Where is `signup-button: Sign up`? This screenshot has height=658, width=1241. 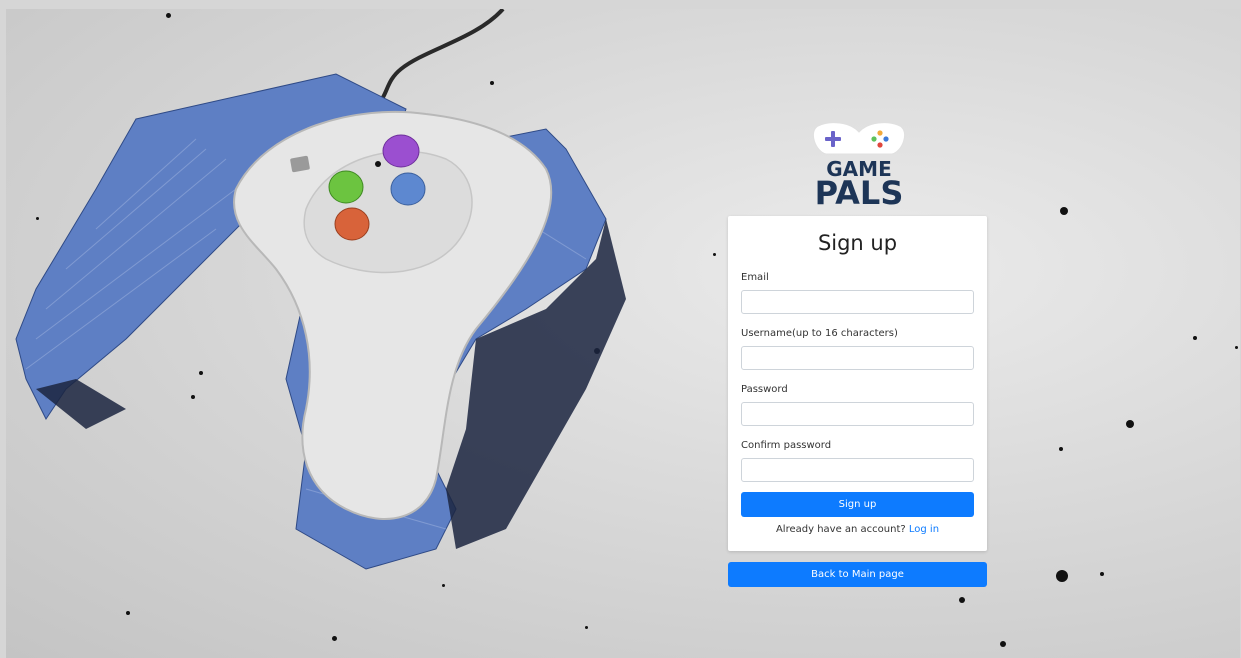 signup-button: Sign up is located at coordinates (857, 504).